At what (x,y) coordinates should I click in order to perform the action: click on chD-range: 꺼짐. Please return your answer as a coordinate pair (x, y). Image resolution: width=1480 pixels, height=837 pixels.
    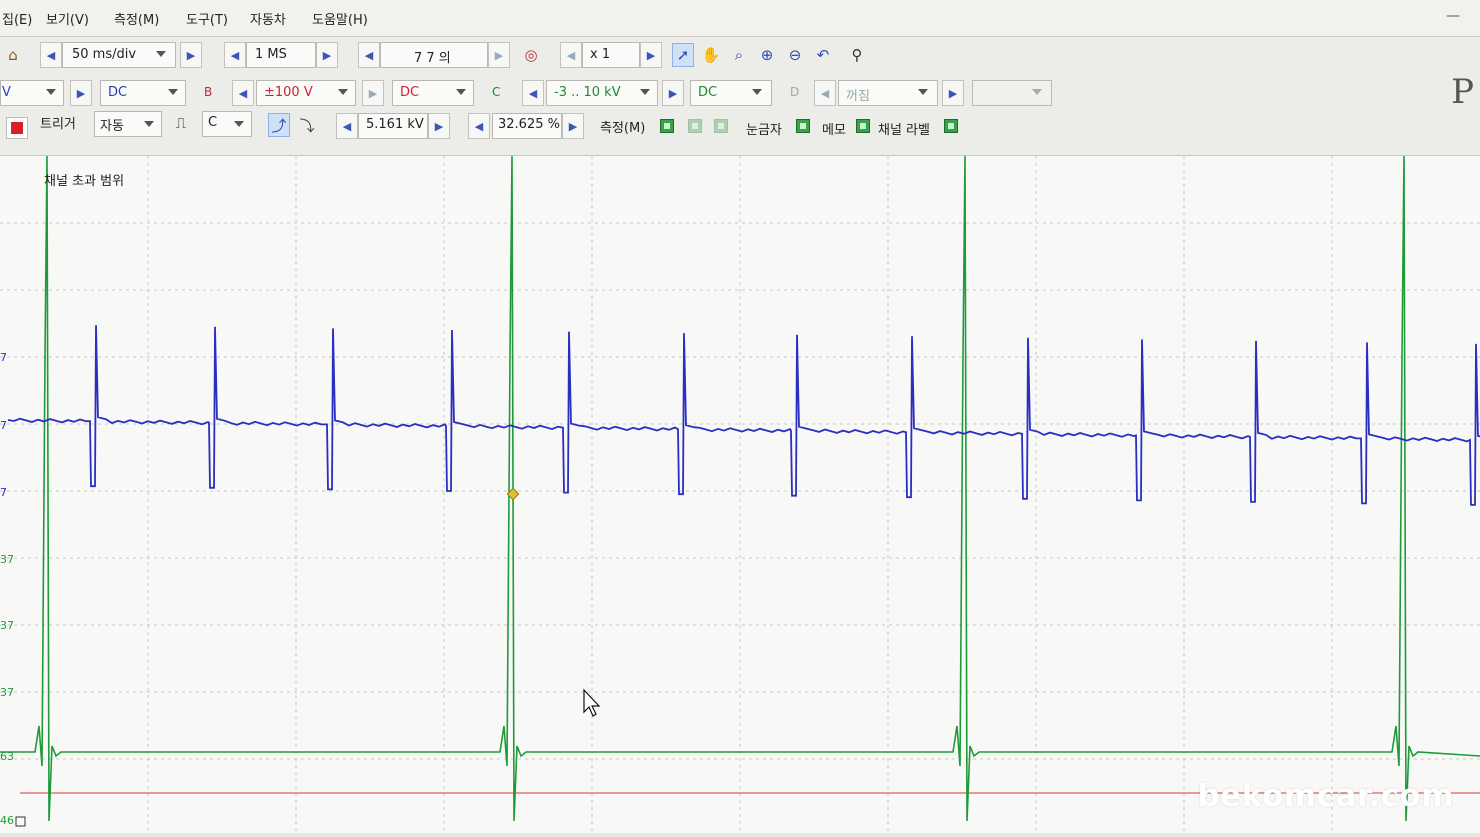
    Looking at the image, I should click on (858, 96).